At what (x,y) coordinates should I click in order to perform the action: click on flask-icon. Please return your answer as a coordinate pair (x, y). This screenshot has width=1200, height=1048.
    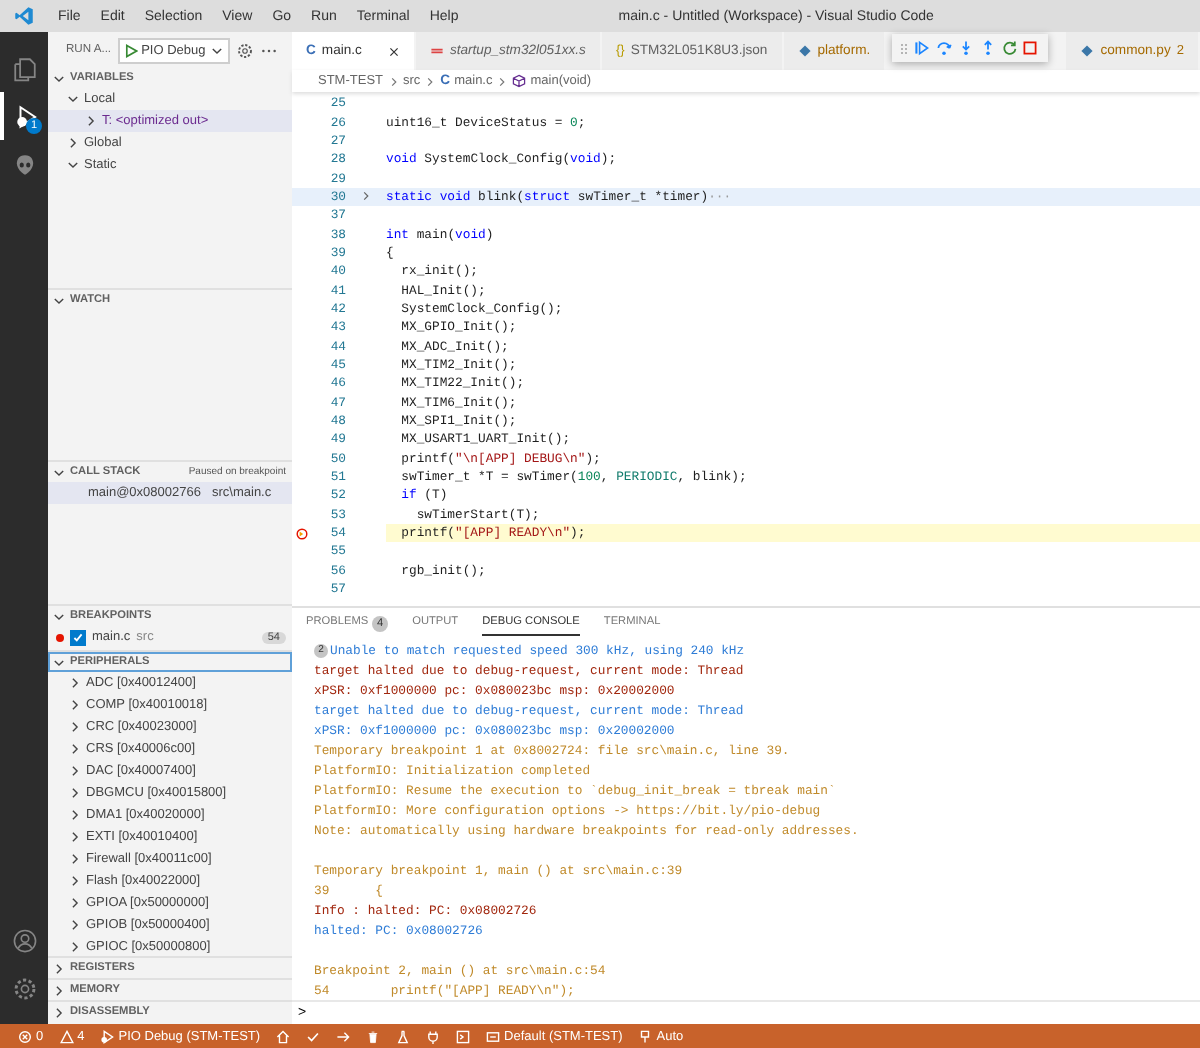
    Looking at the image, I should click on (403, 1036).